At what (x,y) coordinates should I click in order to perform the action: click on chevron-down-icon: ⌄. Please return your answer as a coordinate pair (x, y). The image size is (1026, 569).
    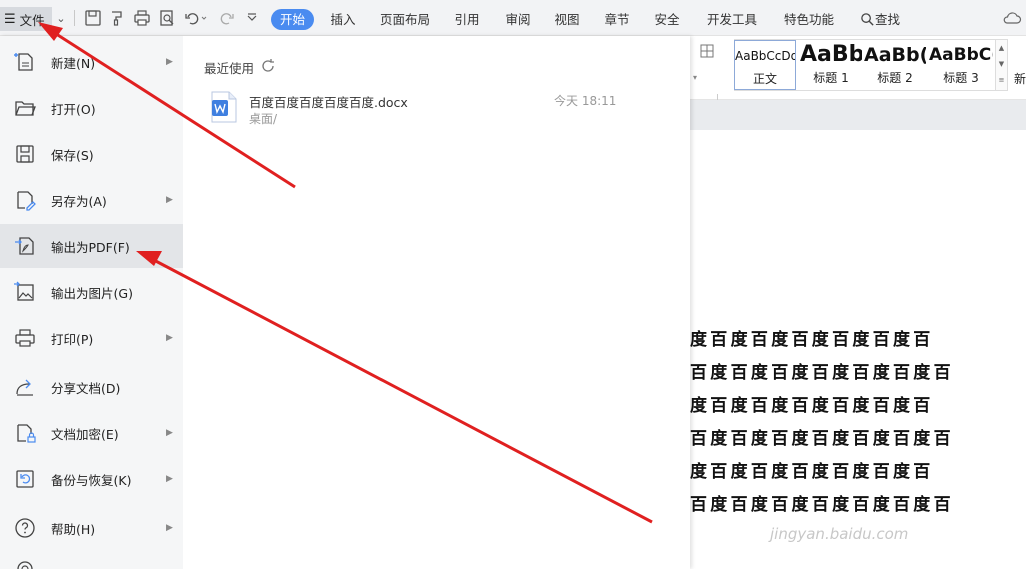
    Looking at the image, I should click on (61, 19).